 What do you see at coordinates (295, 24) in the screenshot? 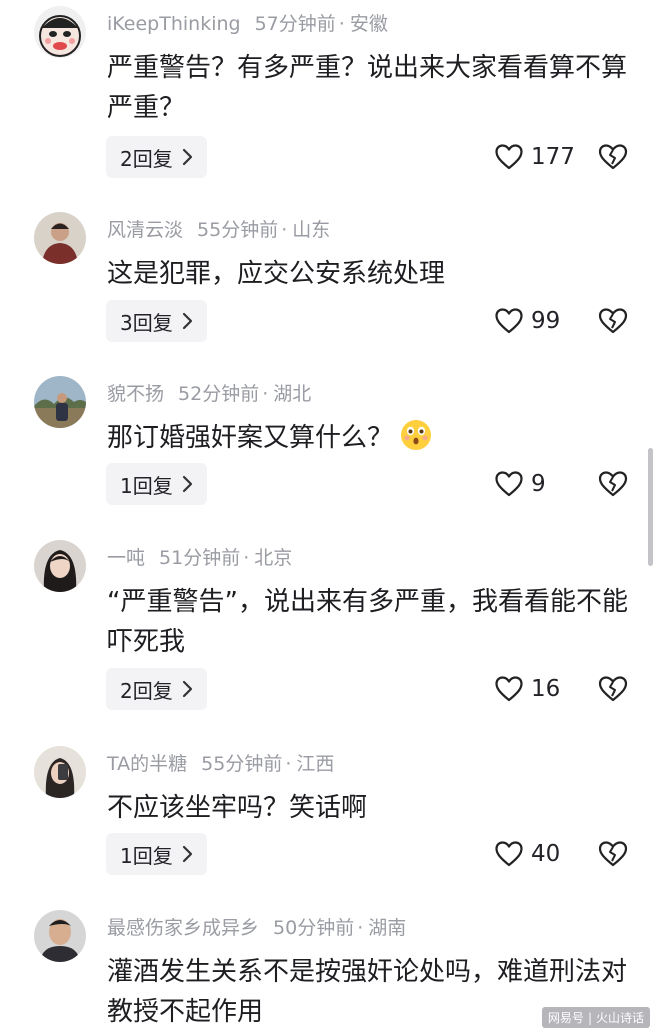
I see `timestamp: 57分钟前` at bounding box center [295, 24].